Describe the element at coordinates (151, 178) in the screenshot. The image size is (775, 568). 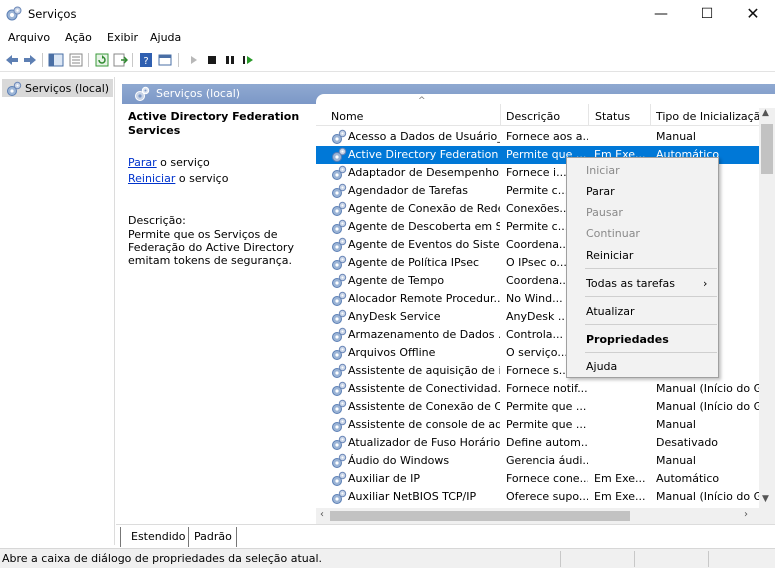
I see `restart-service-link: Reiniciar` at that location.